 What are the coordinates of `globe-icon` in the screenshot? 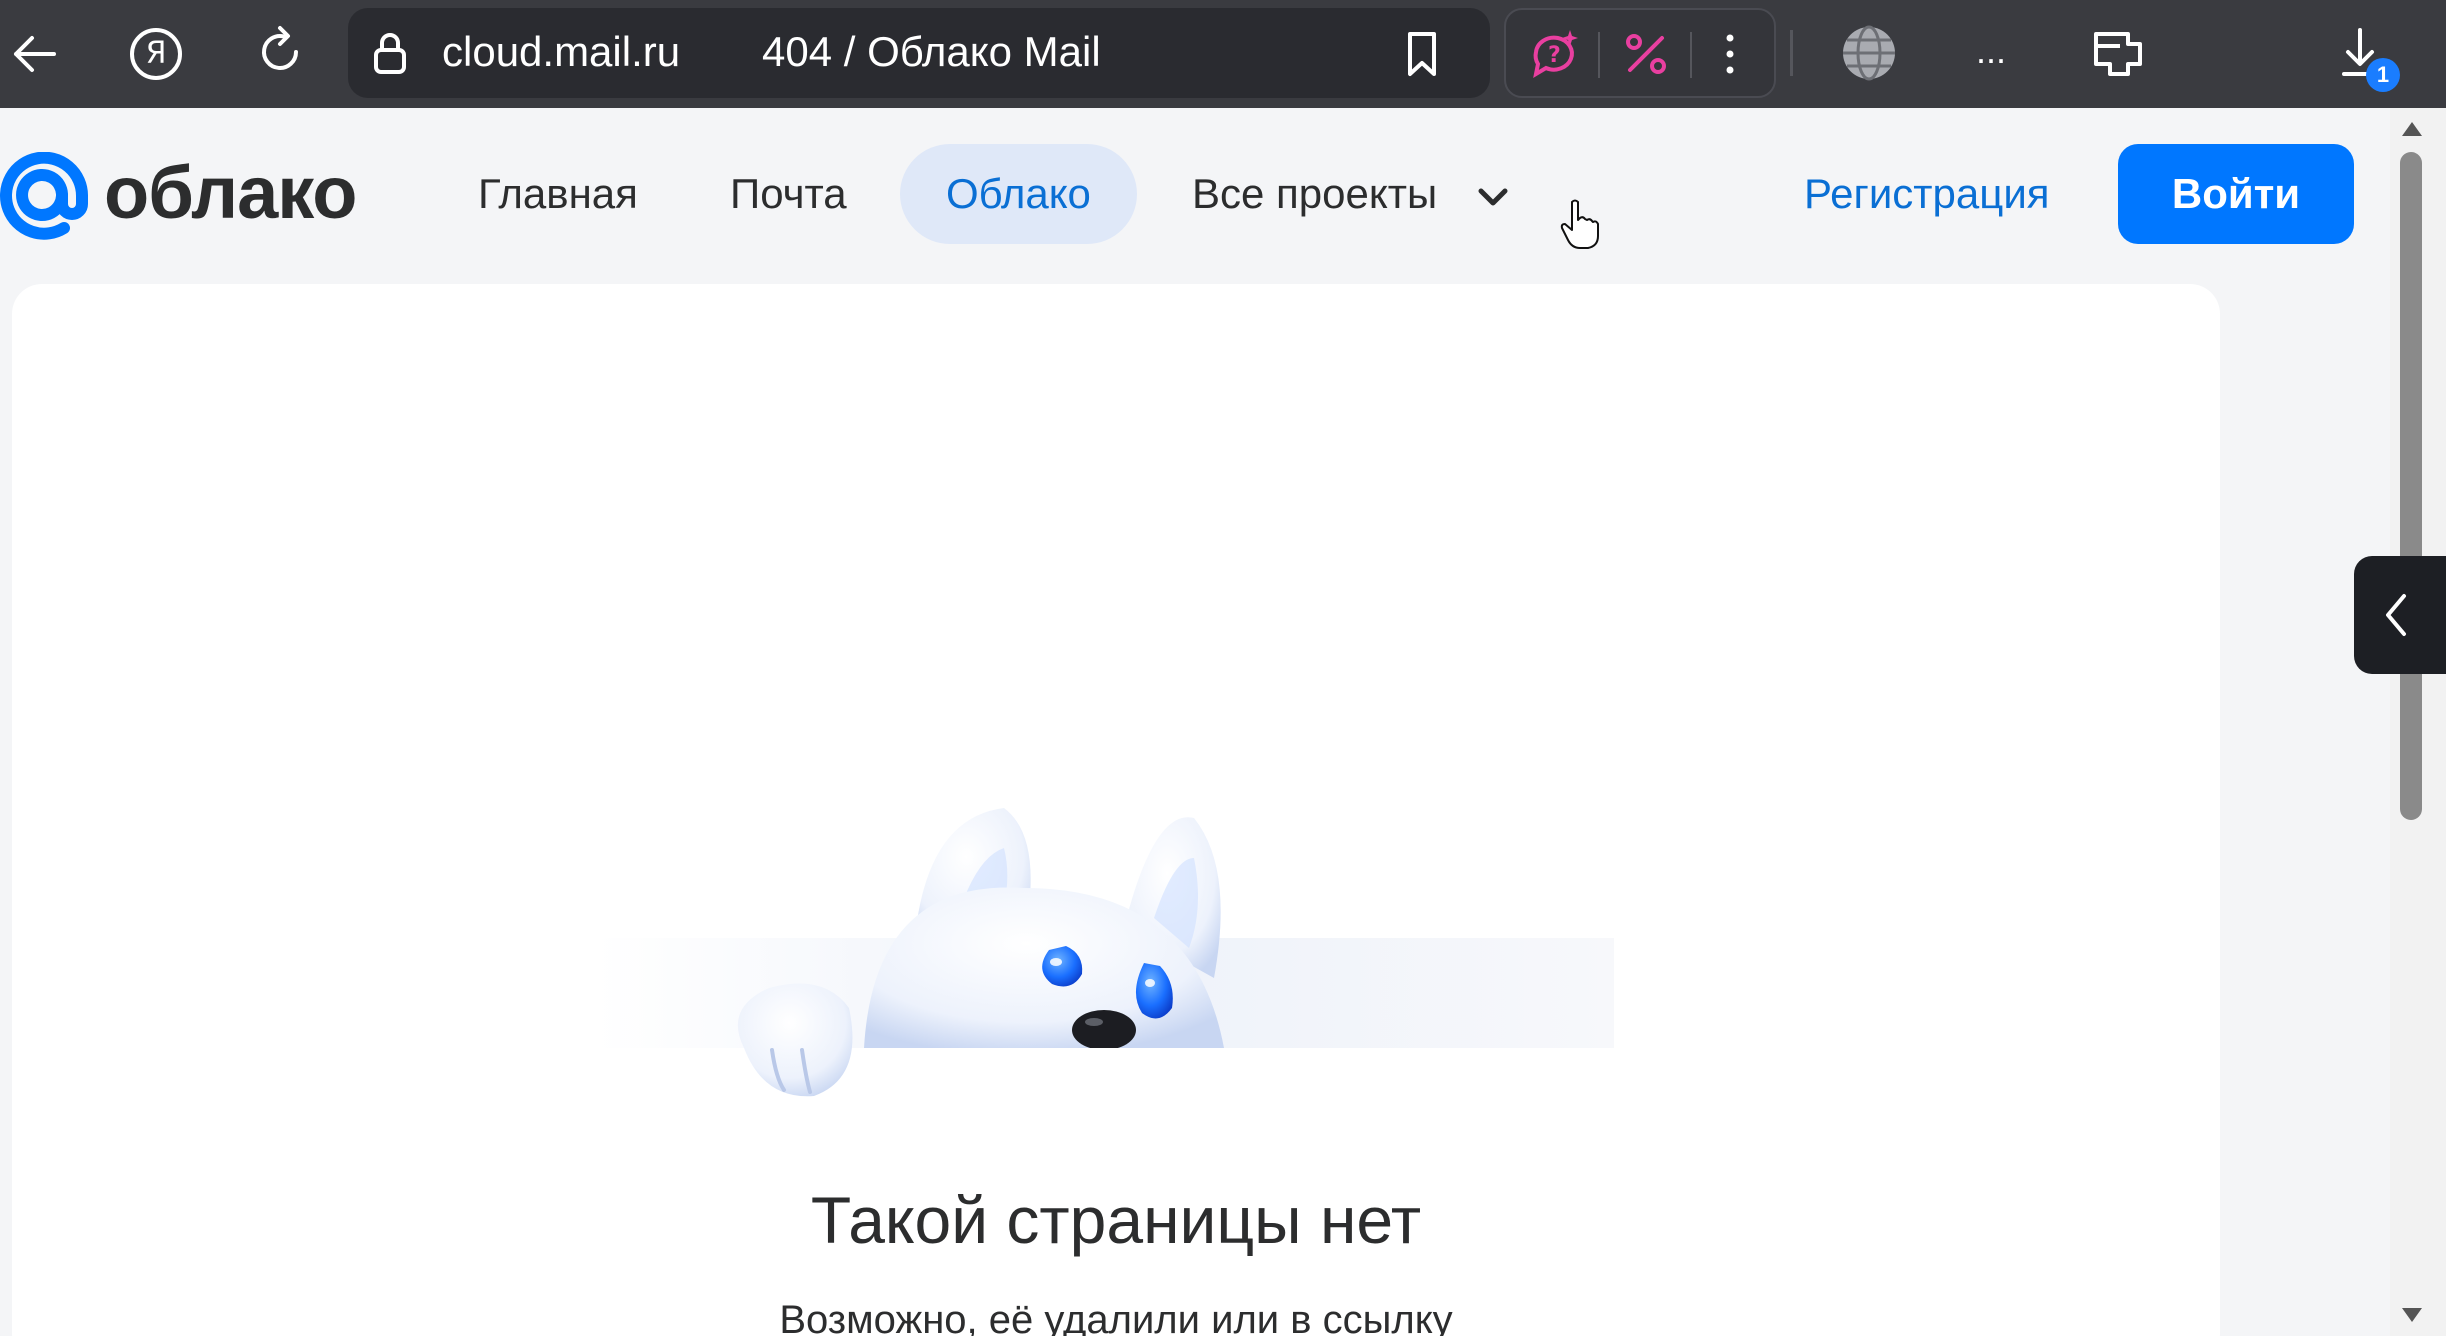 It's located at (1869, 53).